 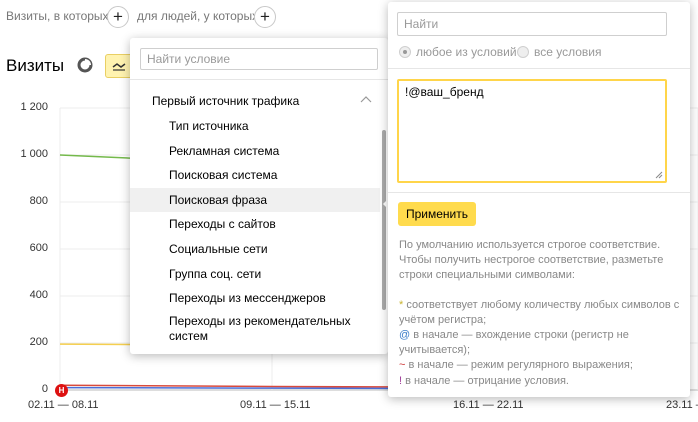 I want to click on radio-all-conditions: все условия, so click(x=559, y=52).